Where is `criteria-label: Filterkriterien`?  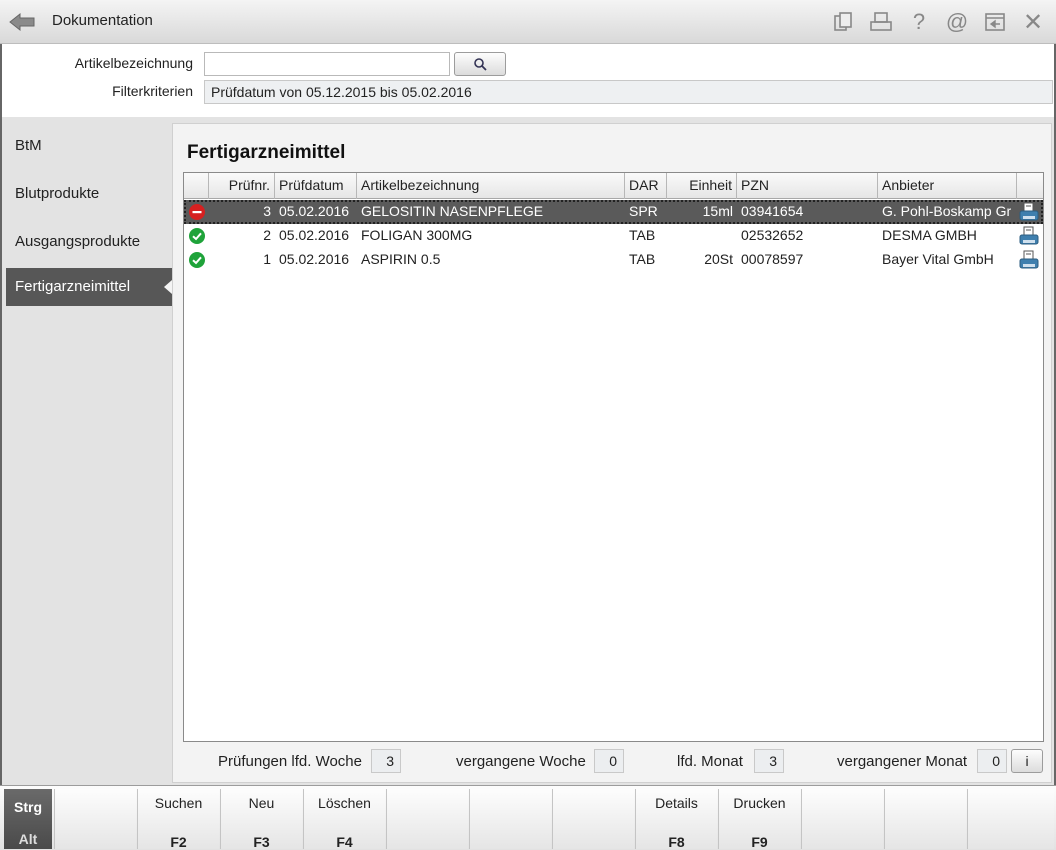 criteria-label: Filterkriterien is located at coordinates (152, 91).